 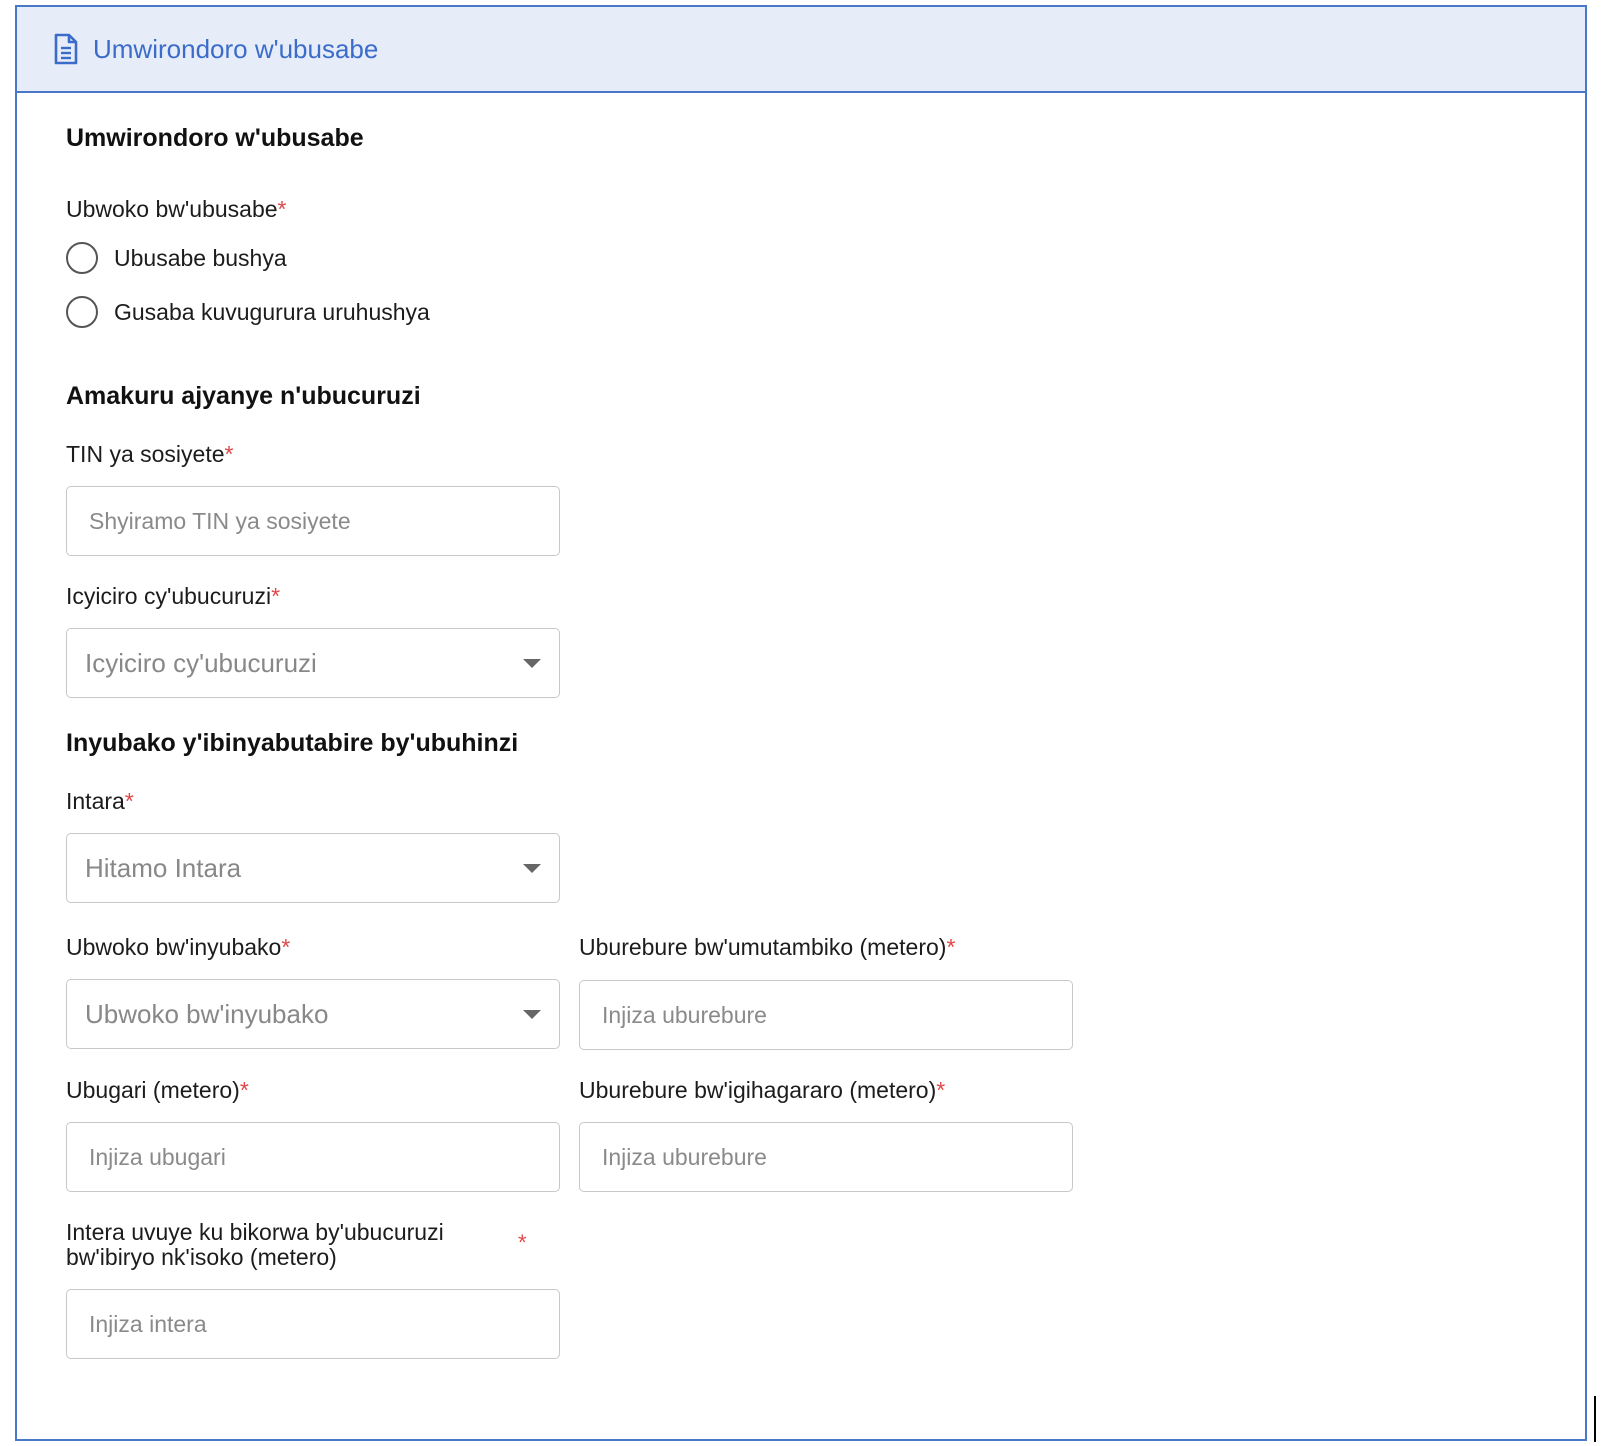 I want to click on building-type-label-text: Ubwoko bw'inyubako, so click(x=174, y=947).